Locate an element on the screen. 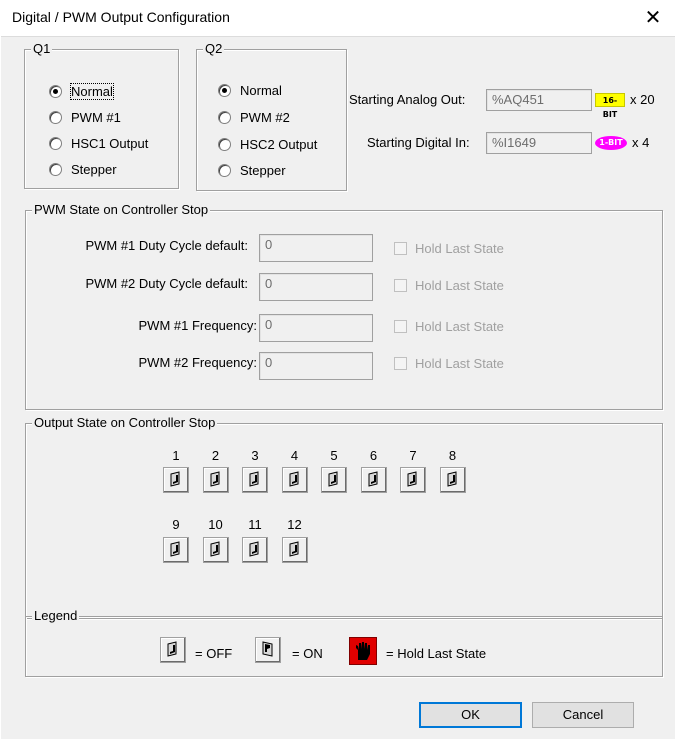  output-7-switch-button is located at coordinates (413, 480).